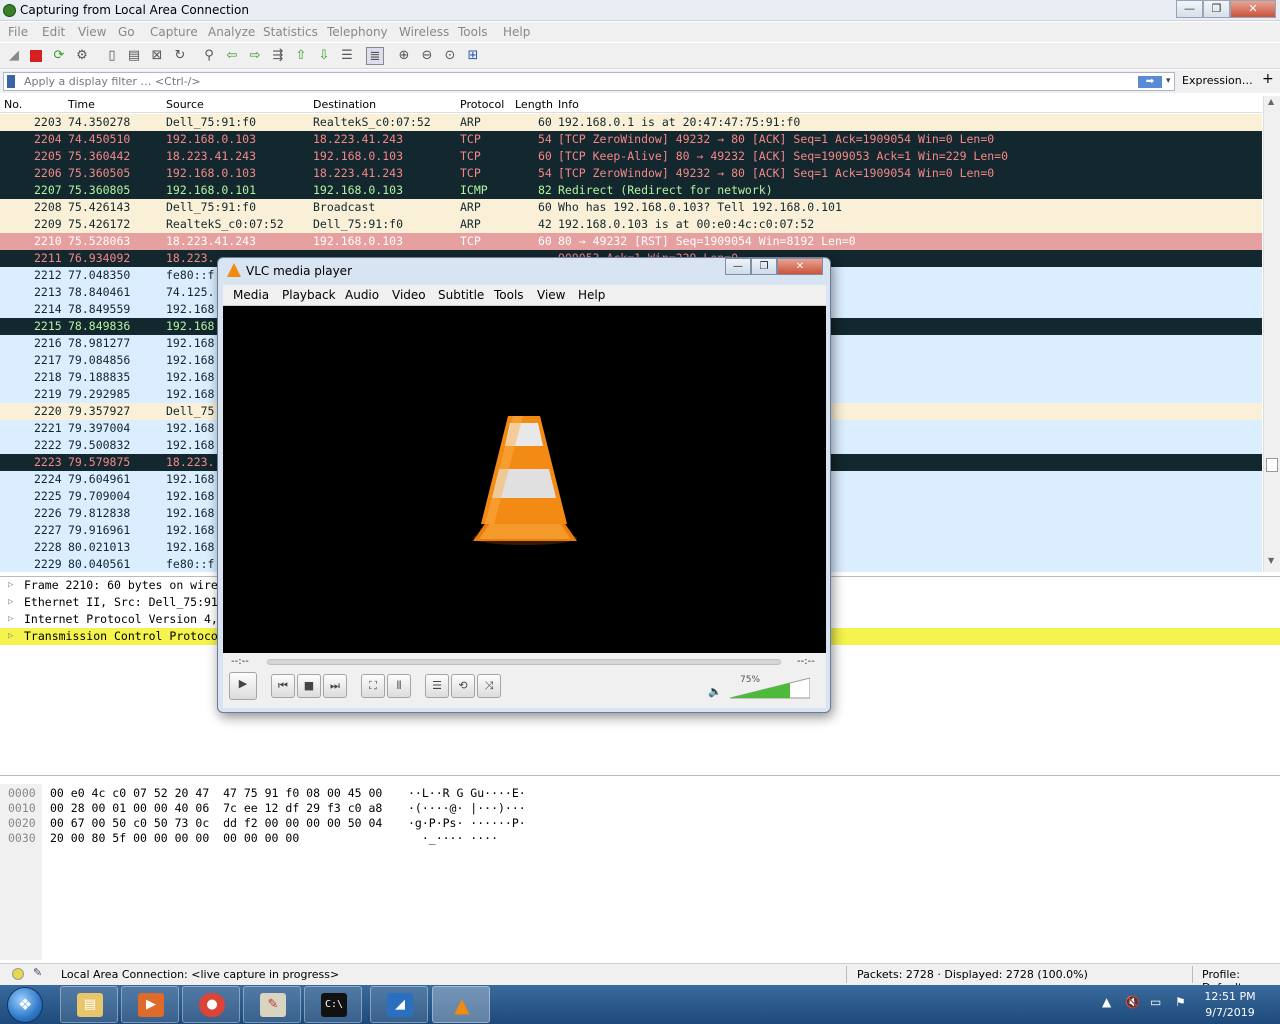 This screenshot has width=1280, height=1024. Describe the element at coordinates (89, 1004) in the screenshot. I see `taskbar-explorer: ▤` at that location.